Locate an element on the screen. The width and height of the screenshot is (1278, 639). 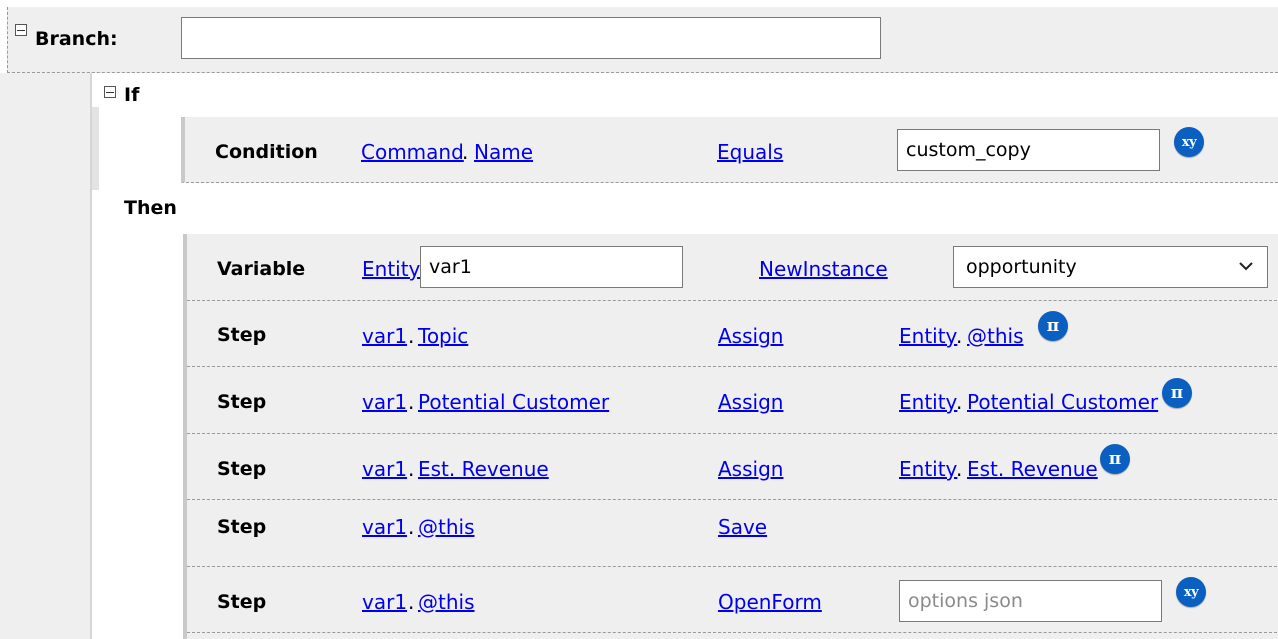
condition-field-link: Name is located at coordinates (503, 152).